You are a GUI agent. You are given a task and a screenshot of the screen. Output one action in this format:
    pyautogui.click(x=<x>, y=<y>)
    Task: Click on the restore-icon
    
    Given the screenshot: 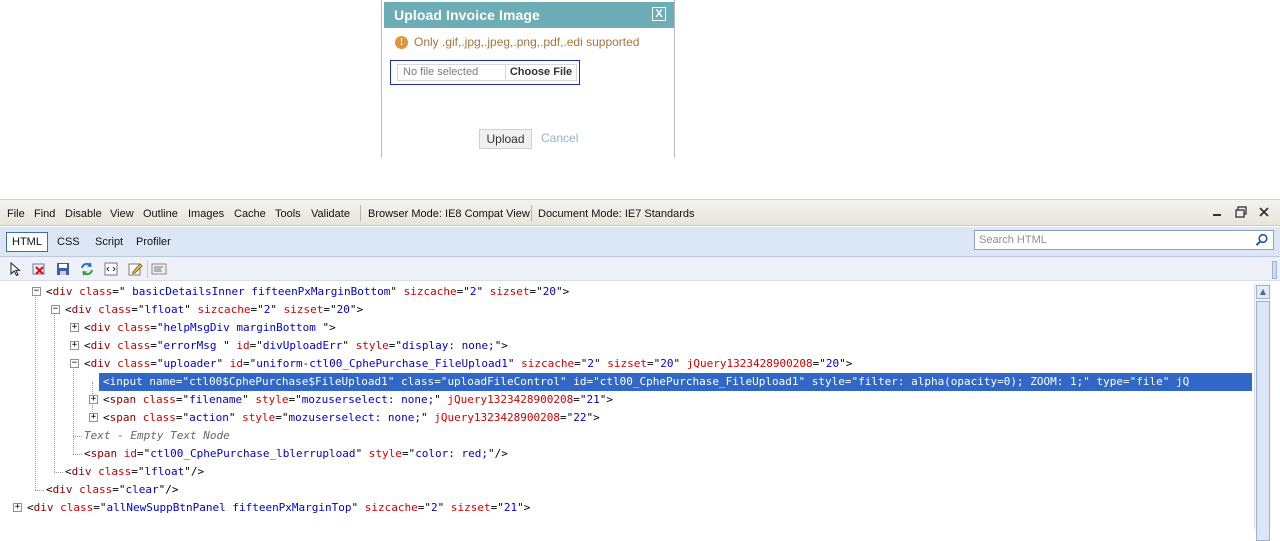 What is the action you would take?
    pyautogui.click(x=1241, y=212)
    